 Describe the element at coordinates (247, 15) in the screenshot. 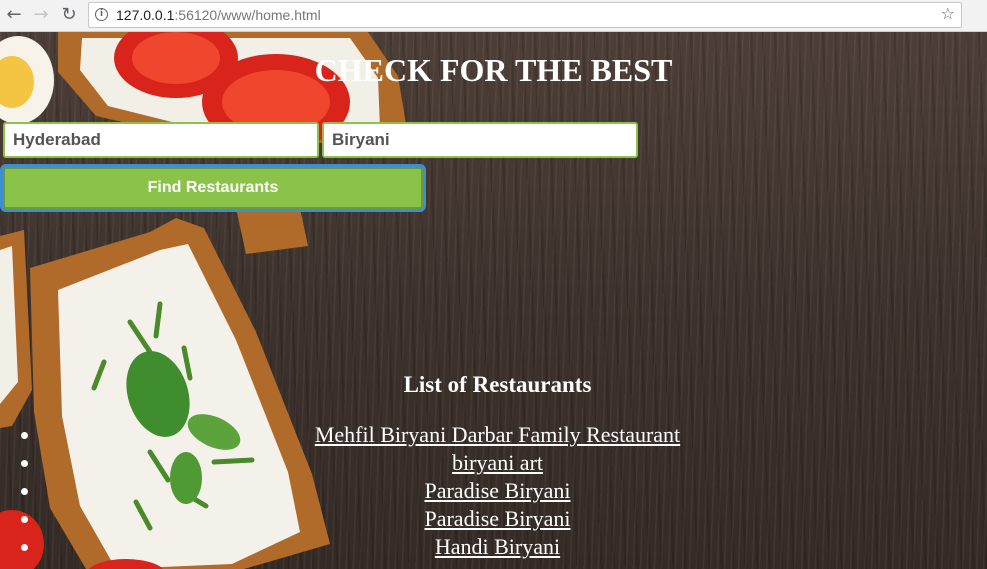

I see `url-path: :56120/www/home.html` at that location.